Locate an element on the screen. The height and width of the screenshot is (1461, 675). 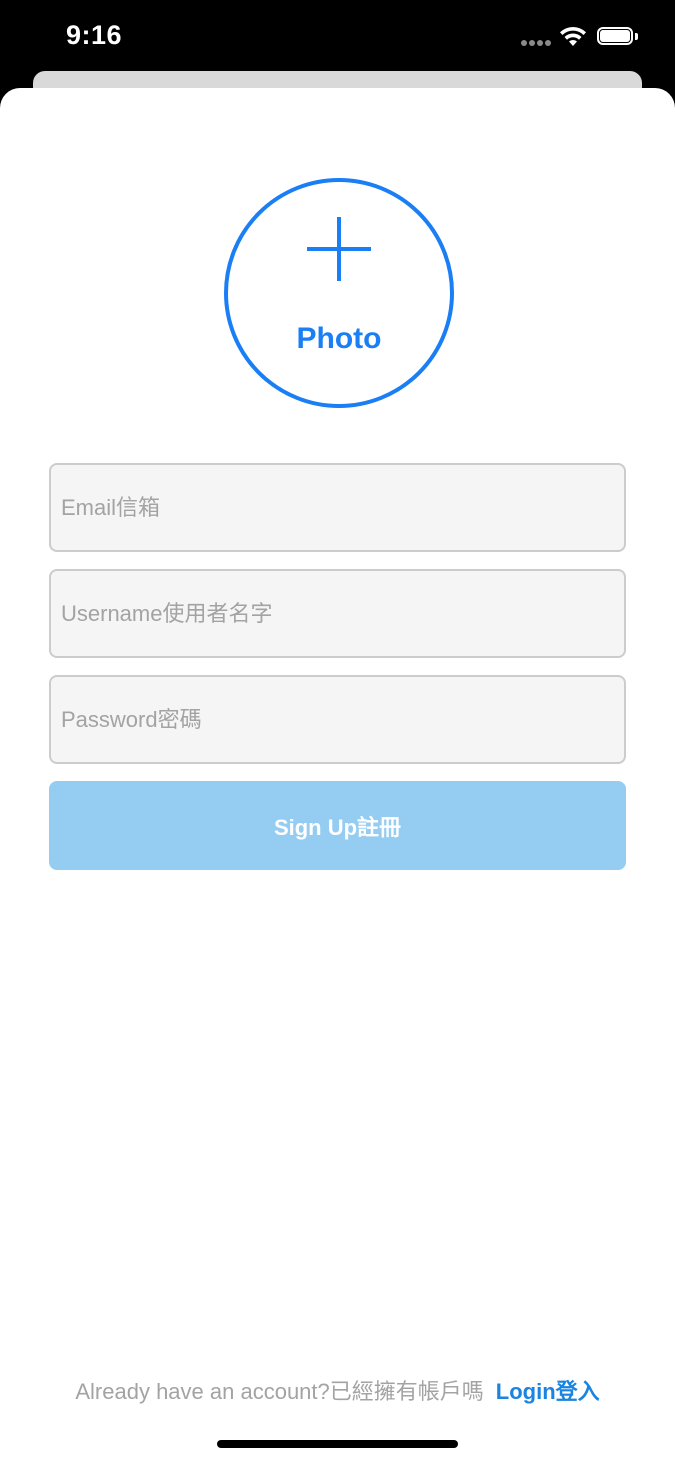
add-photo-button: Photo is located at coordinates (339, 293).